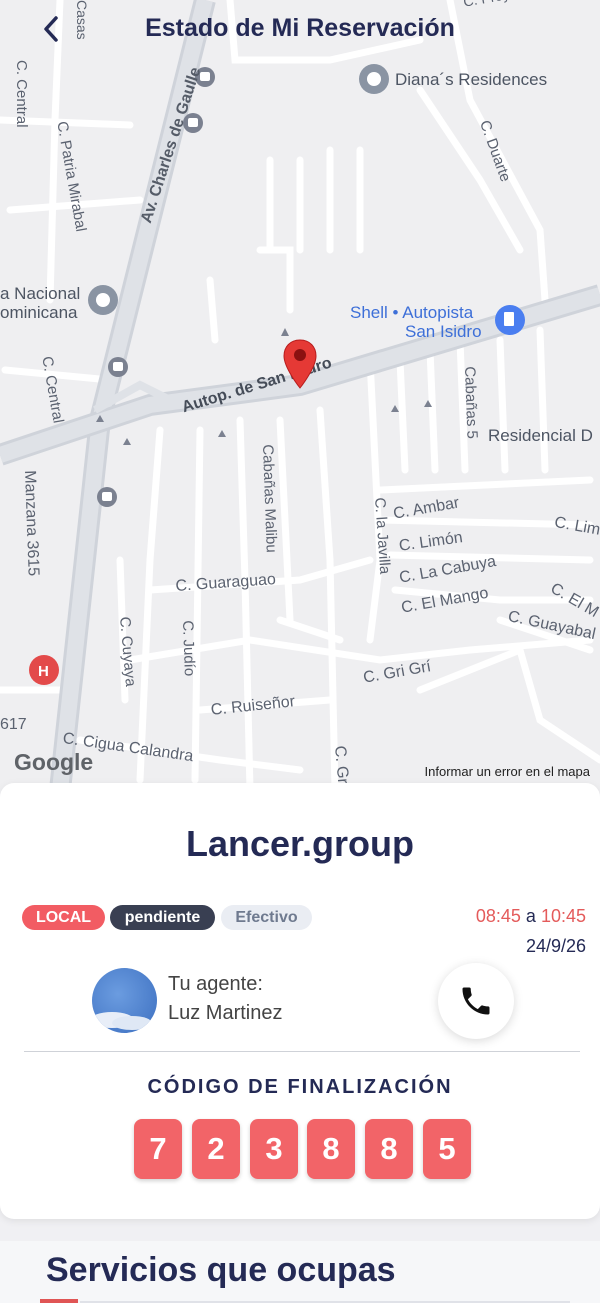 This screenshot has width=600, height=1303. Describe the element at coordinates (498, 916) in the screenshot. I see `start-time: 08:45` at that location.